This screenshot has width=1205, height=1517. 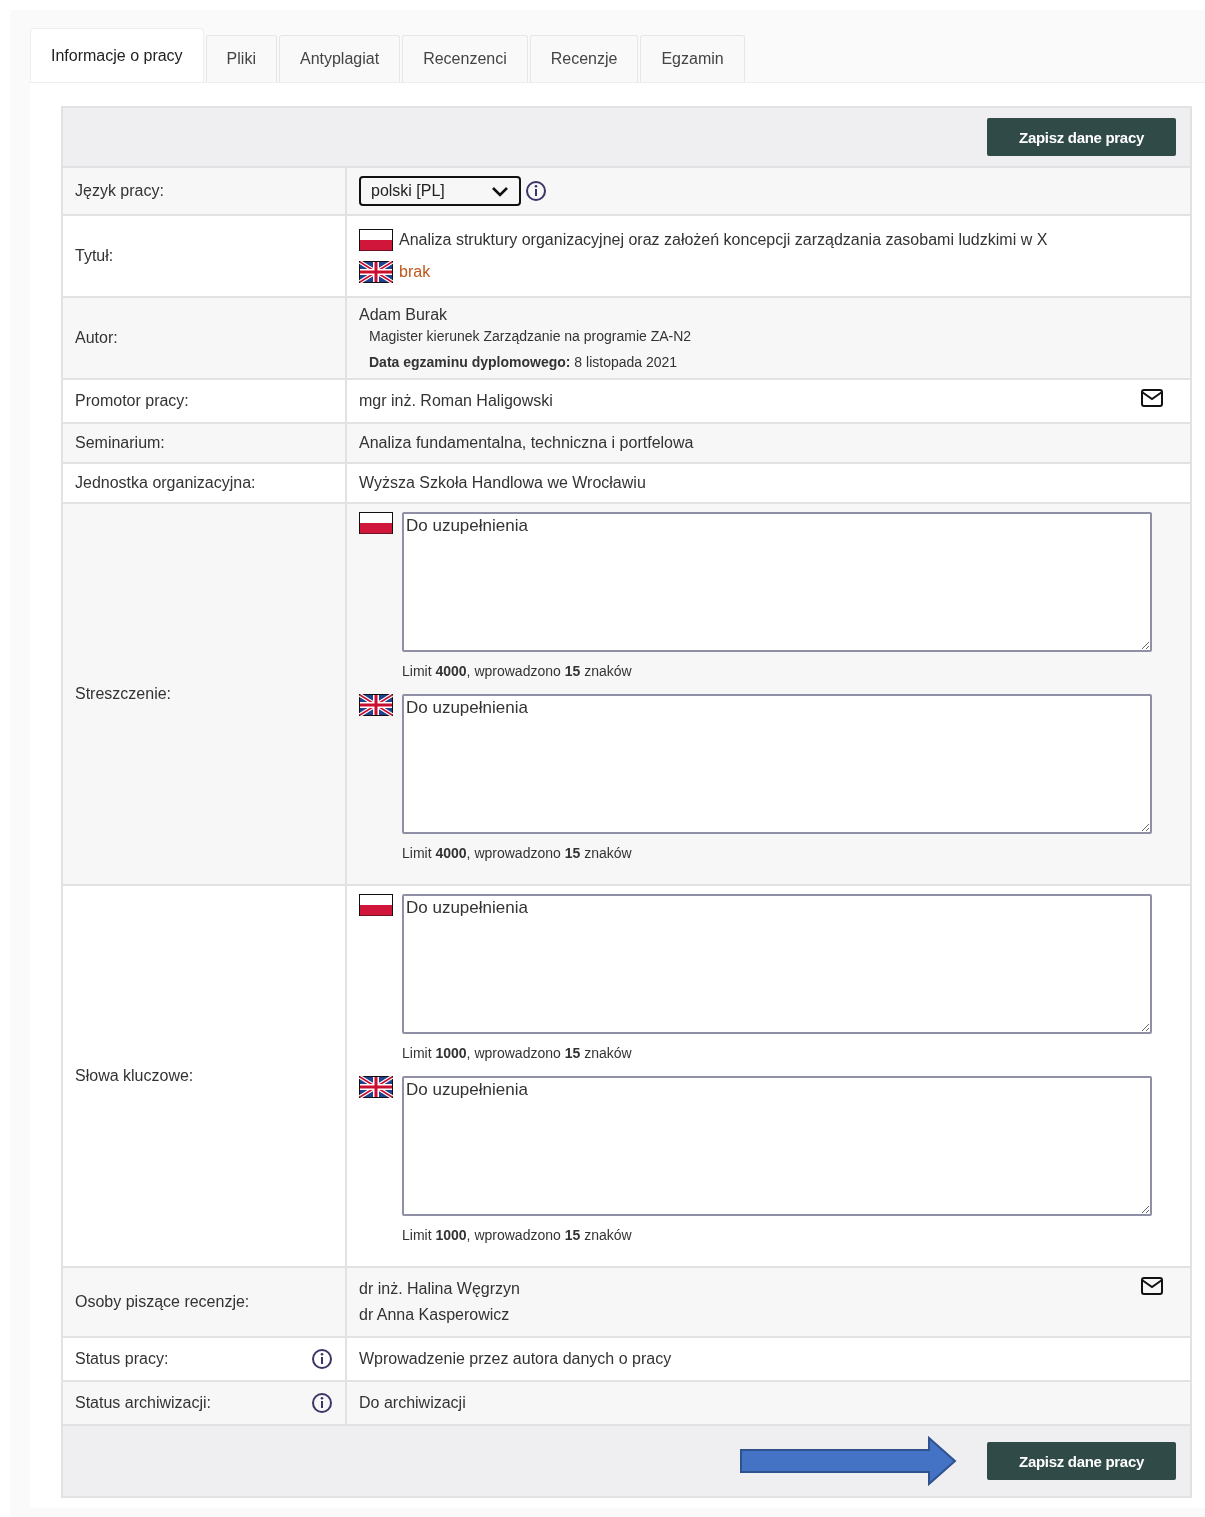 I want to click on field-label: Promotor pracy:, so click(x=132, y=401).